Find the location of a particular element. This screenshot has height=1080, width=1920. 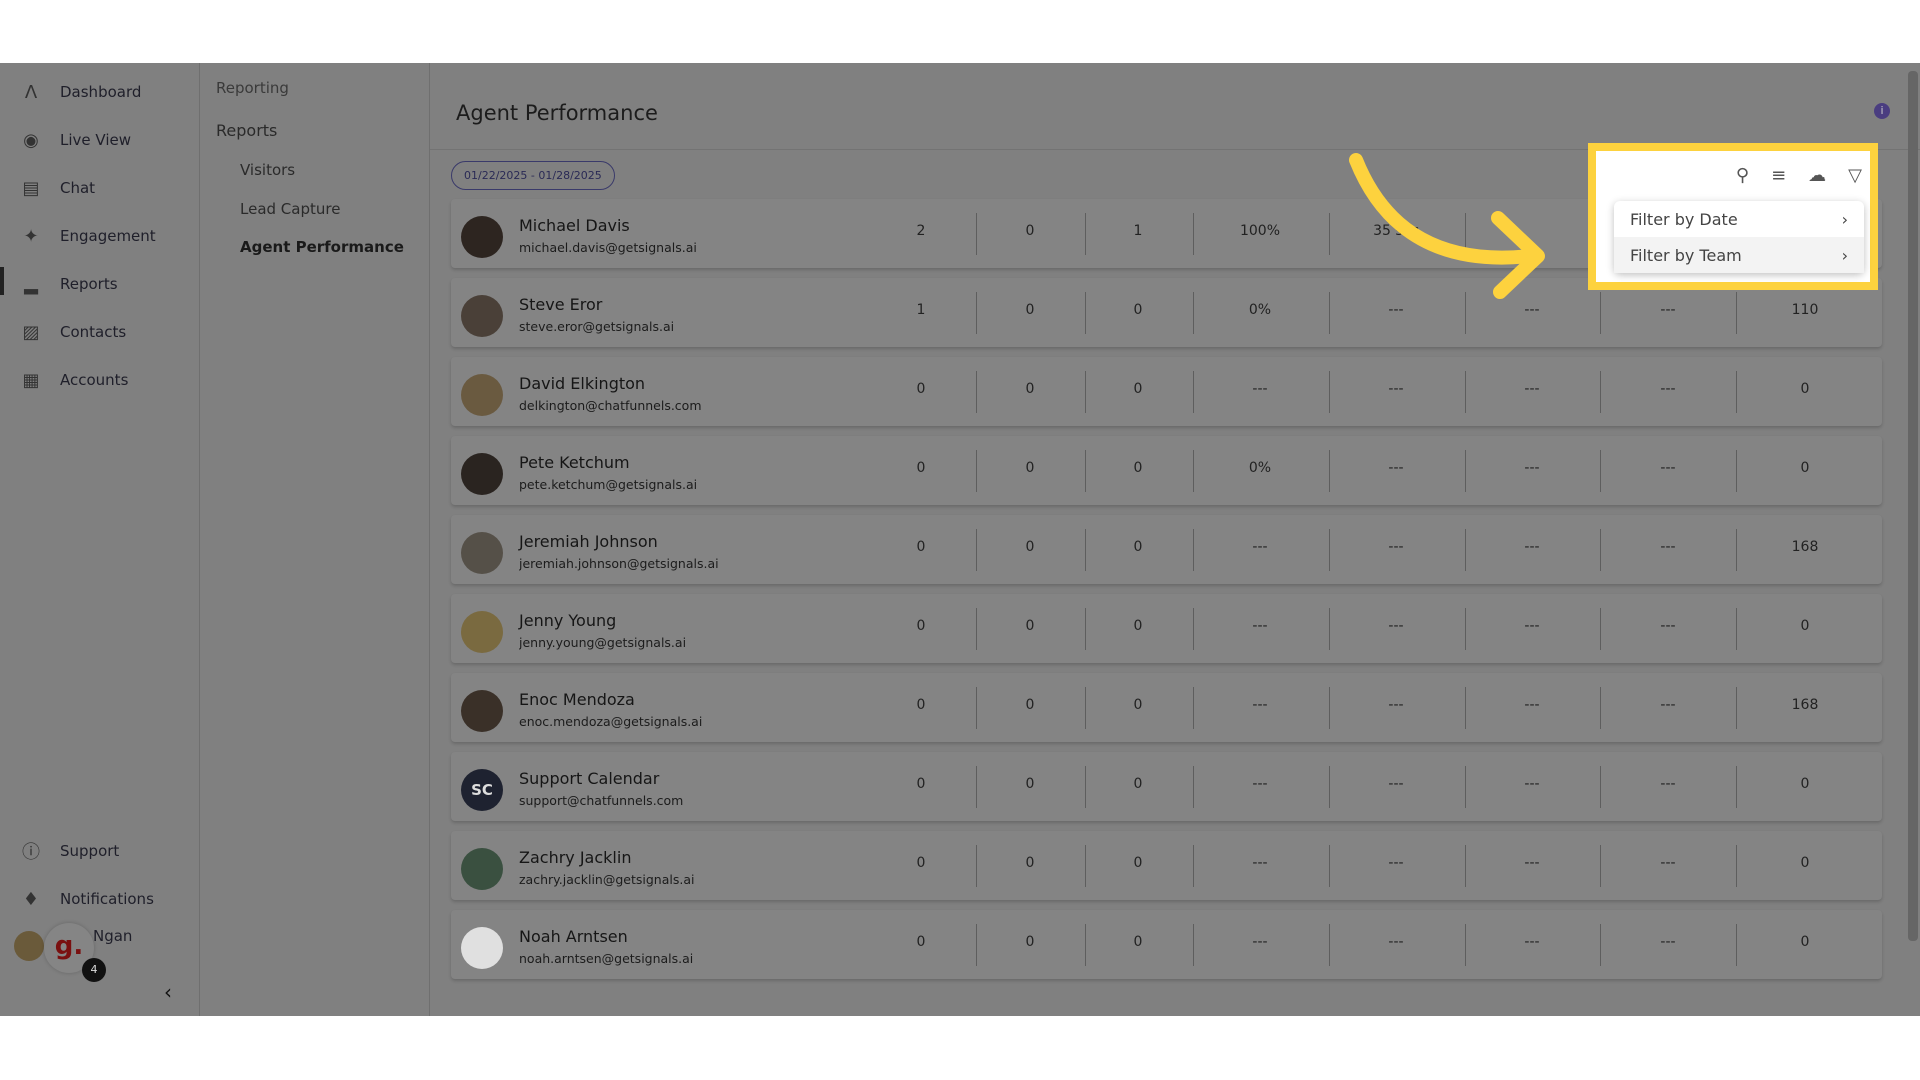

highlight-box: ⚲ ≡ ☁ ▽ Filter by Date › Filter by Team › is located at coordinates (1733, 216).